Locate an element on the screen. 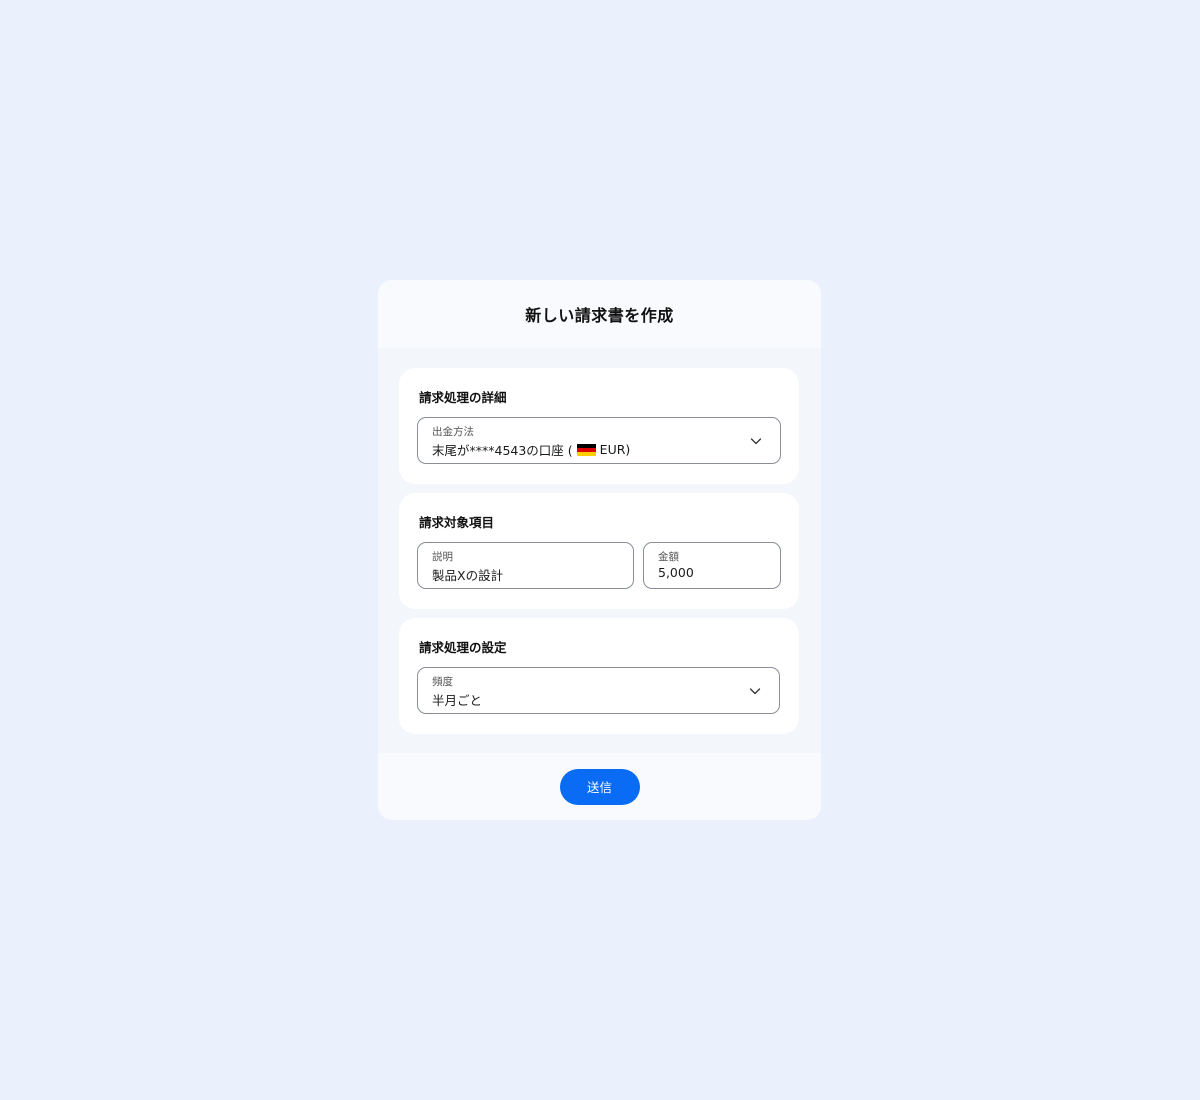  dialog-title: 新しい請求書を作成 is located at coordinates (599, 315).